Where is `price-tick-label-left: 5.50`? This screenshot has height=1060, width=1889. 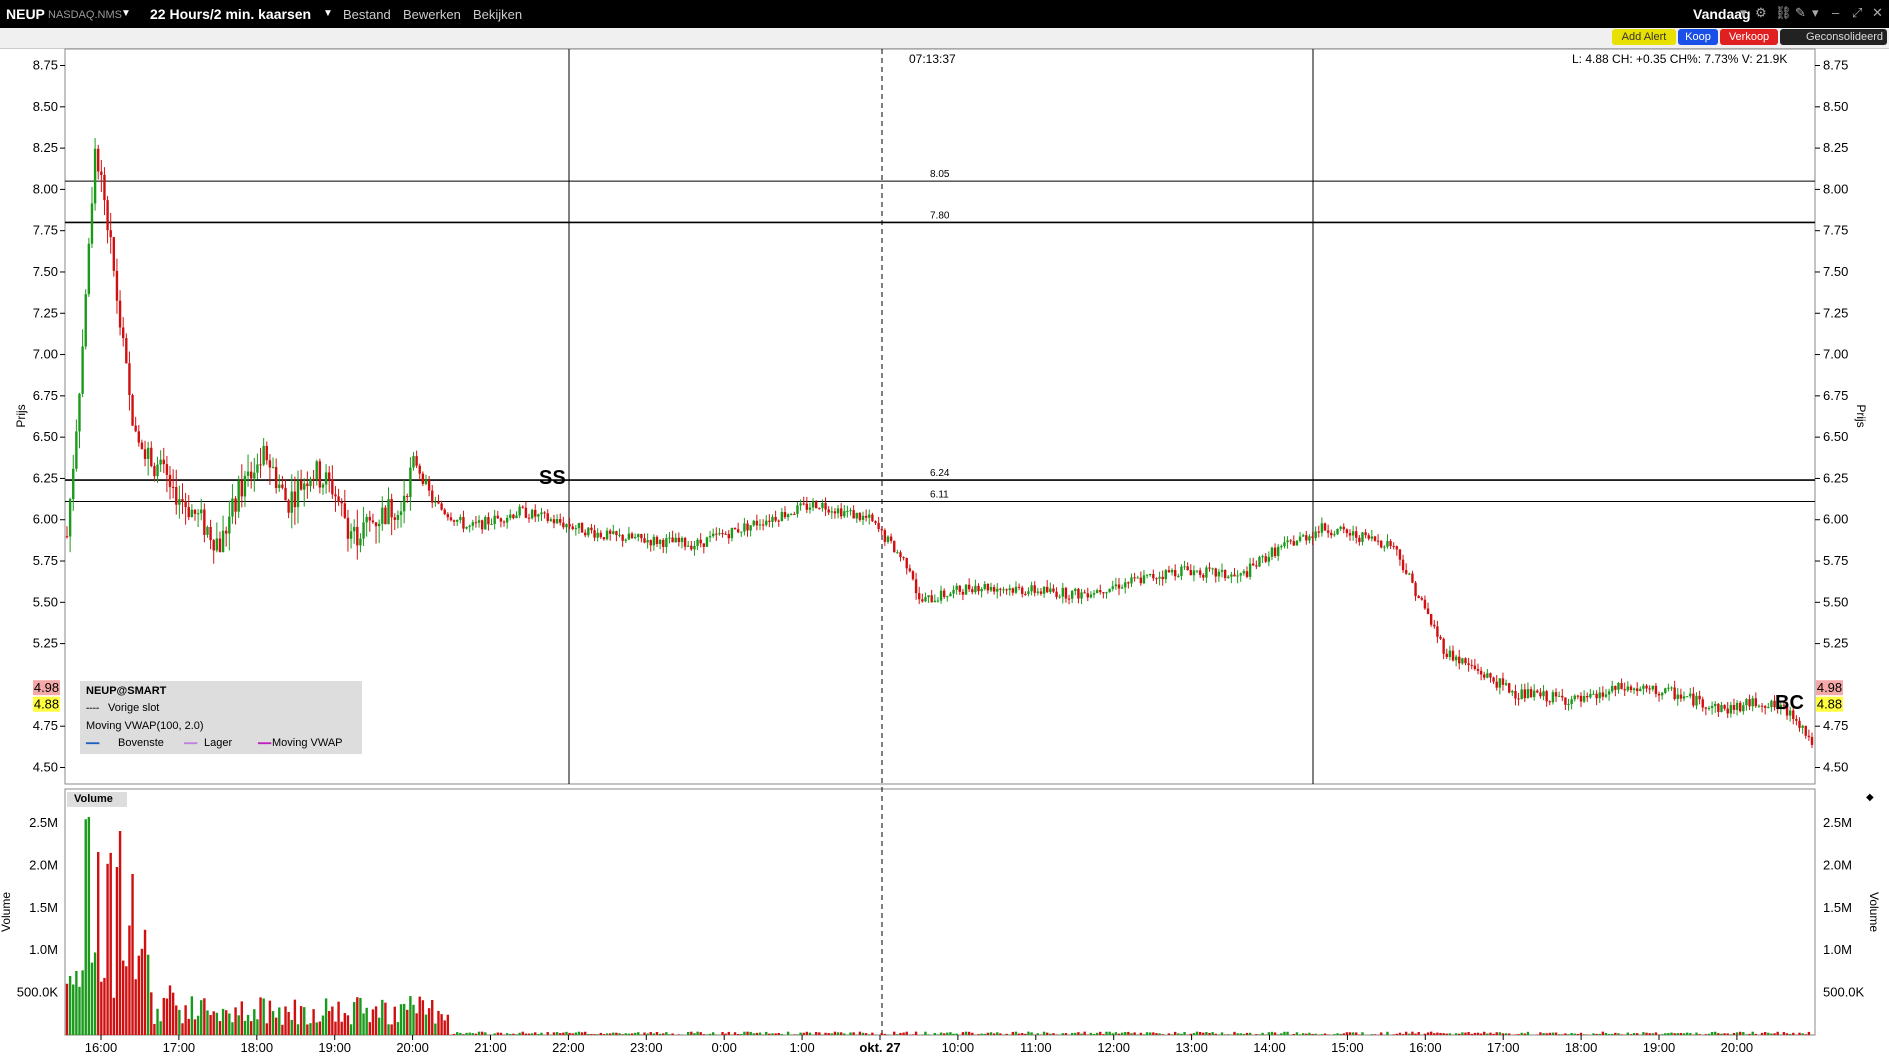 price-tick-label-left: 5.50 is located at coordinates (45, 601).